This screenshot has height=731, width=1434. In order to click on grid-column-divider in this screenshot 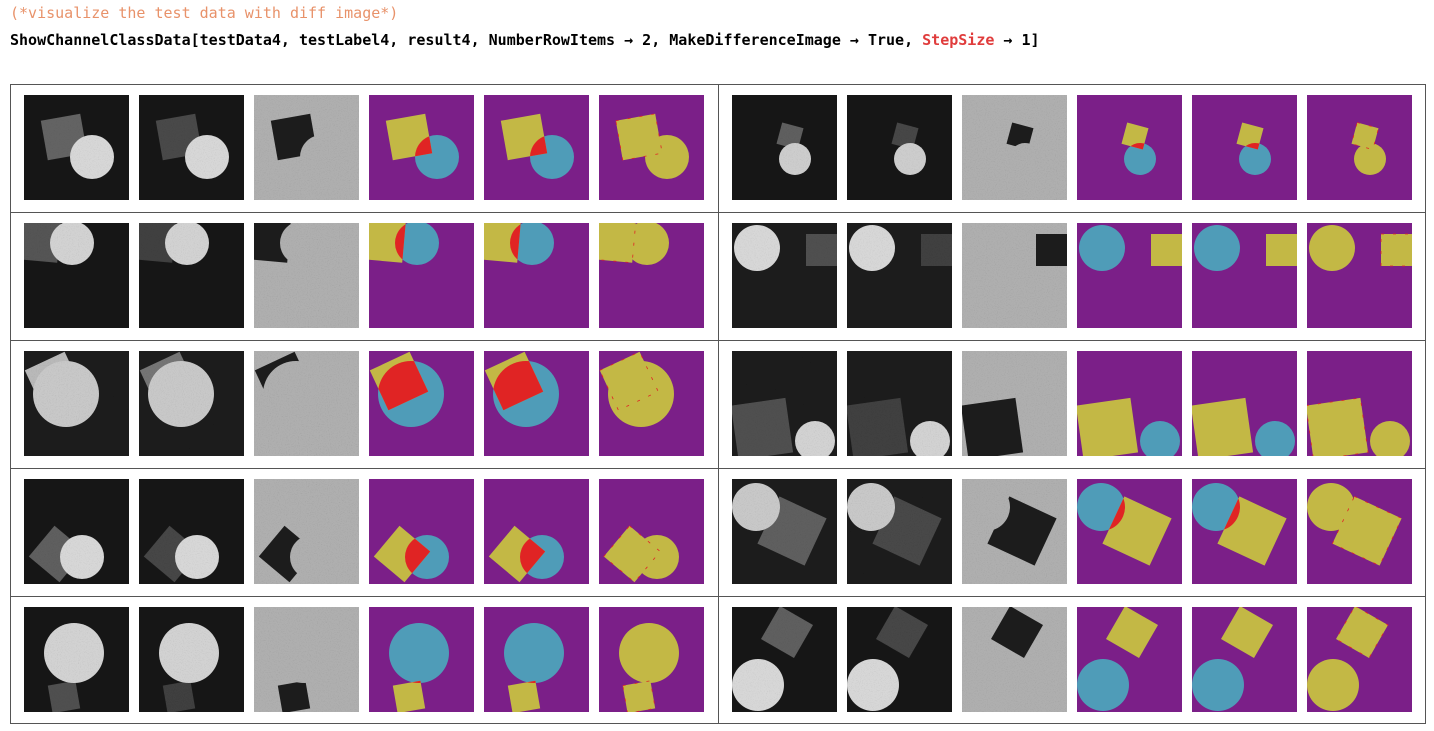, I will do `click(718, 404)`.